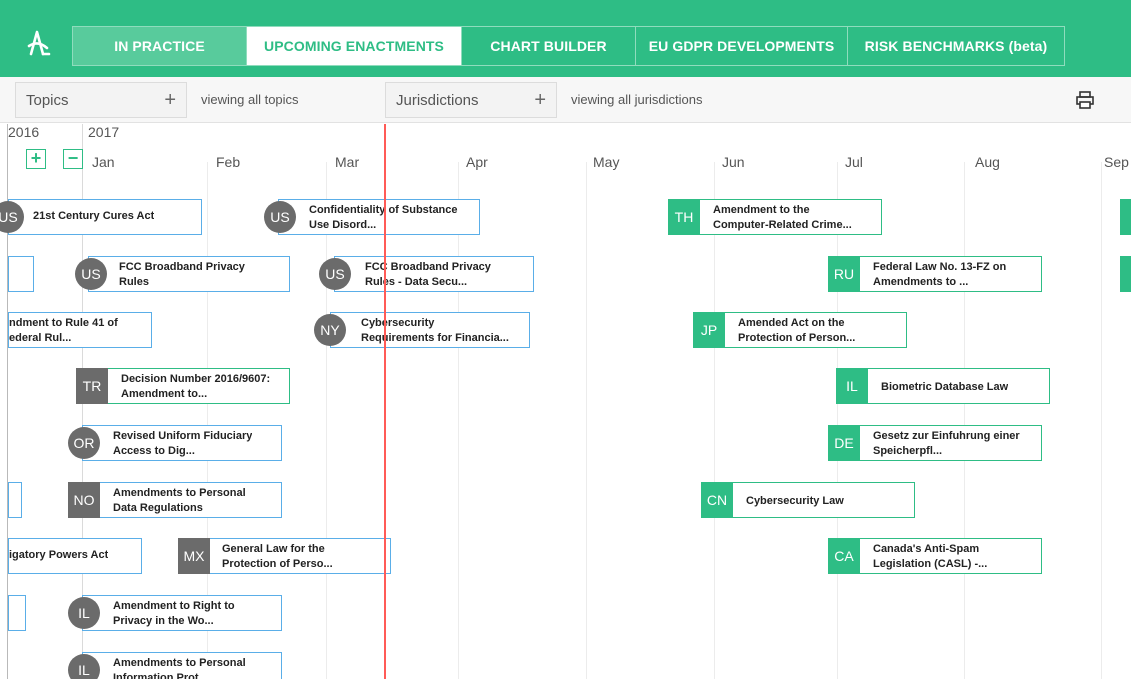  I want to click on year-label: 2016, so click(24, 132).